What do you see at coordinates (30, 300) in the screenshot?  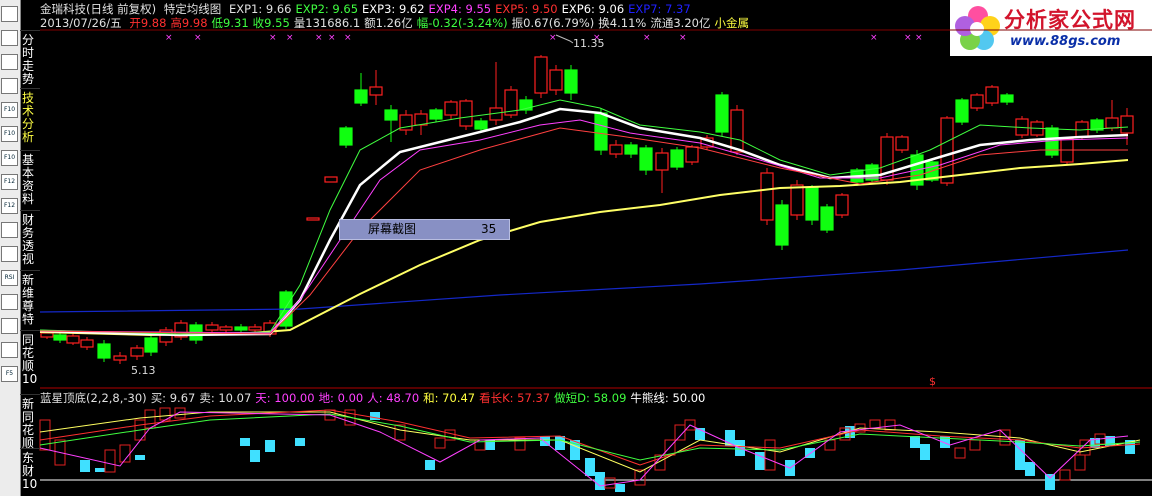 I see `tab-5: 新维尊特` at bounding box center [30, 300].